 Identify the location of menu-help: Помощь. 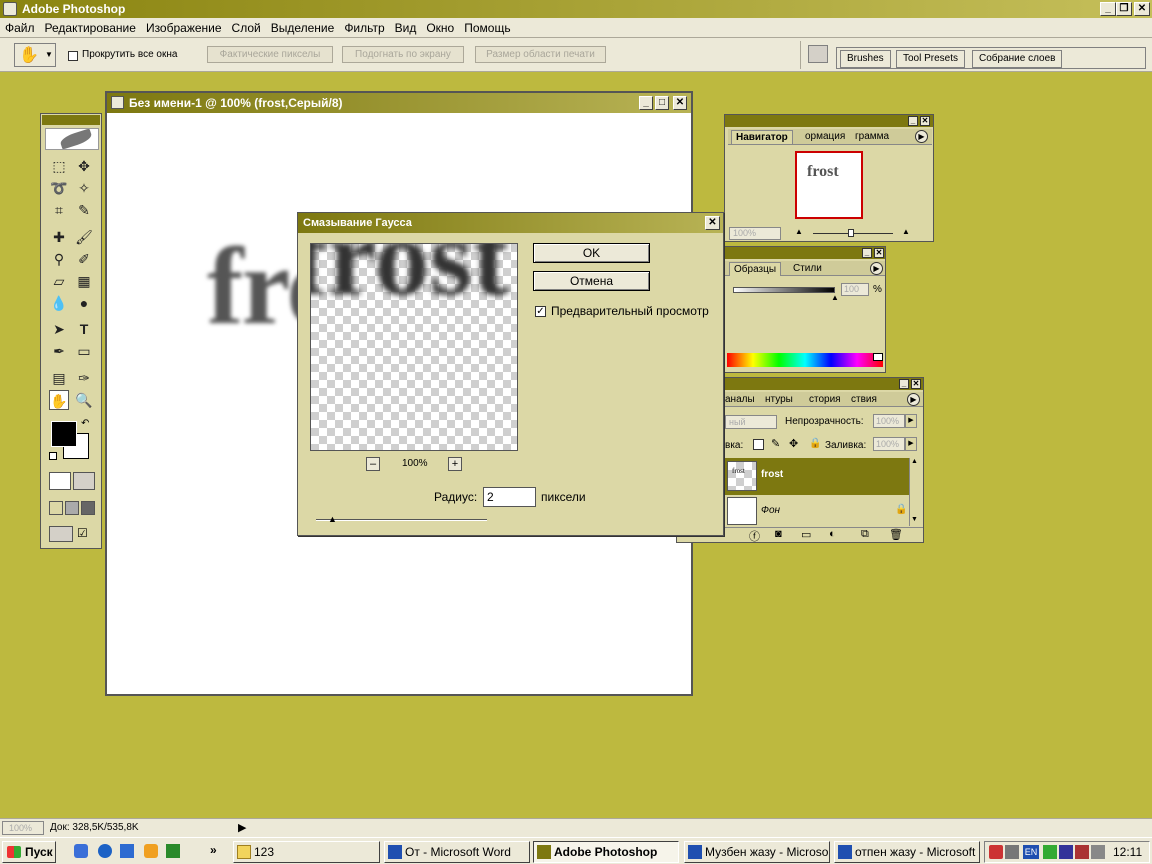
(487, 28).